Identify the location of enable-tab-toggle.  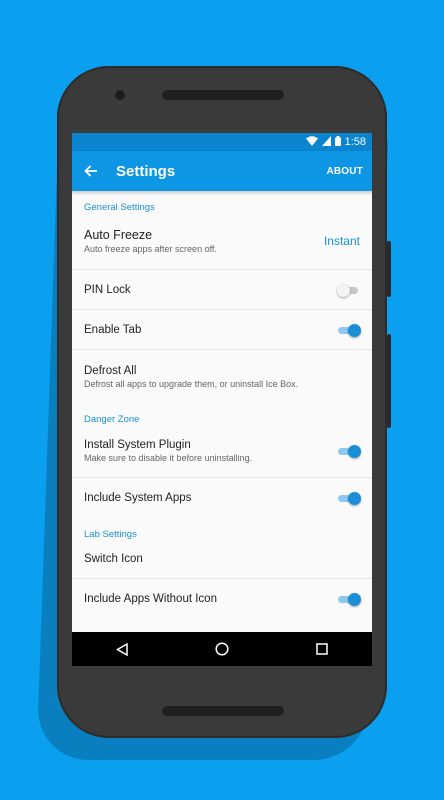
(349, 330).